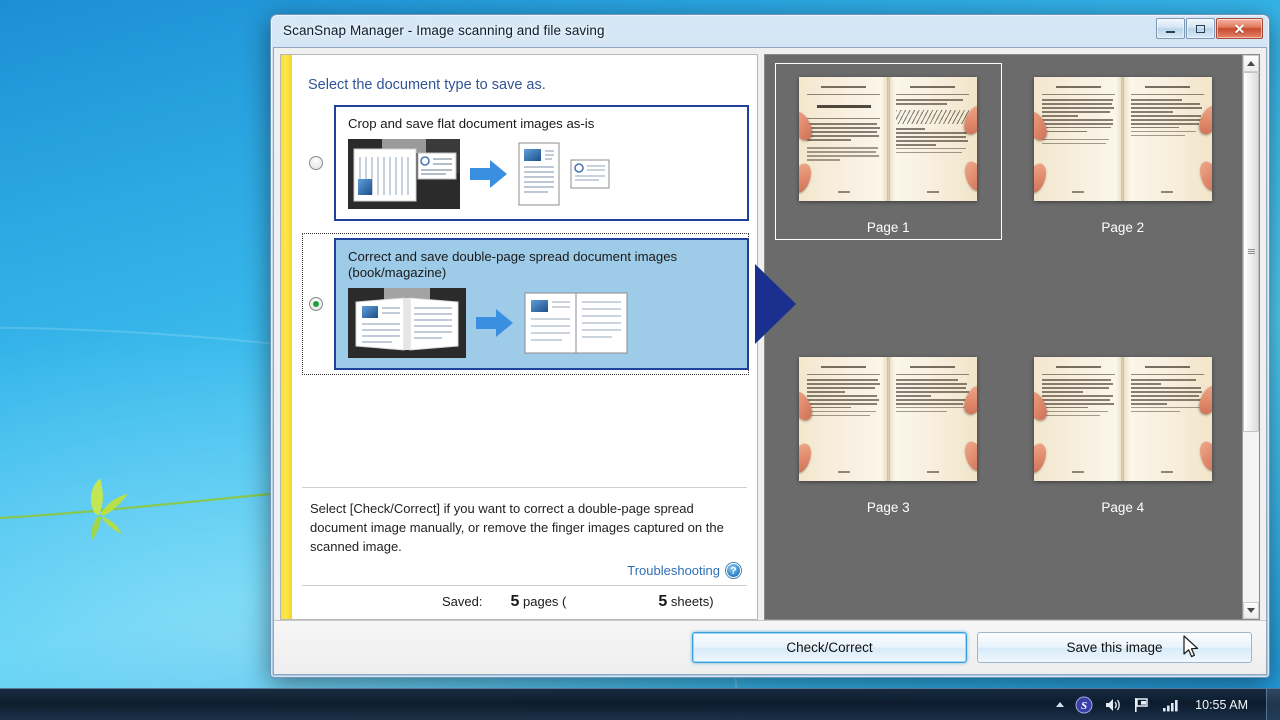  What do you see at coordinates (316, 162) in the screenshot?
I see `radio-flat-document` at bounding box center [316, 162].